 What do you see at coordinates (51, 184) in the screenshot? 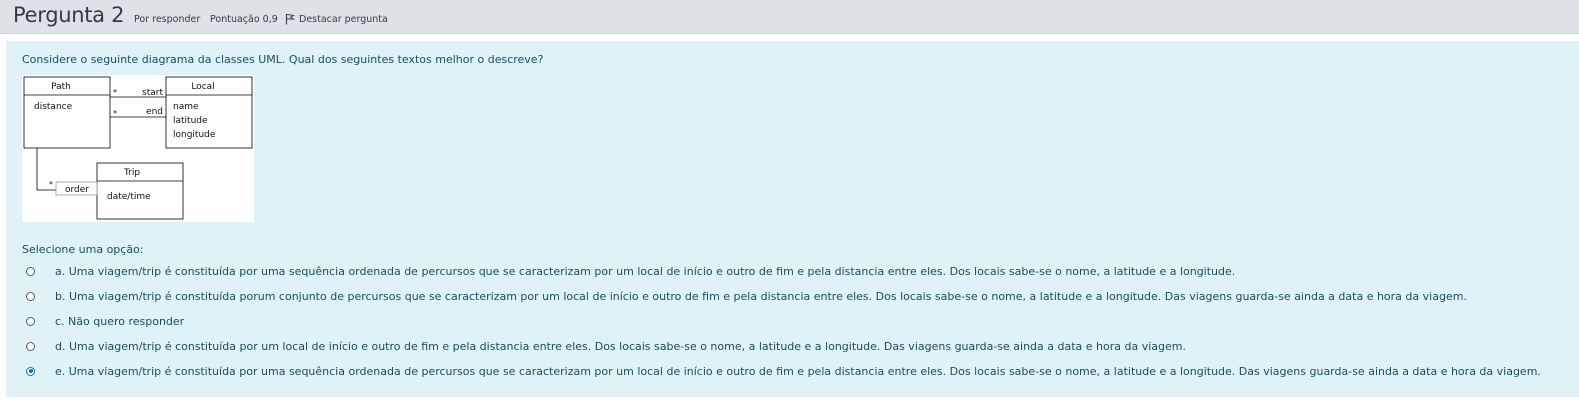
I see `order-multiplicity: *` at bounding box center [51, 184].